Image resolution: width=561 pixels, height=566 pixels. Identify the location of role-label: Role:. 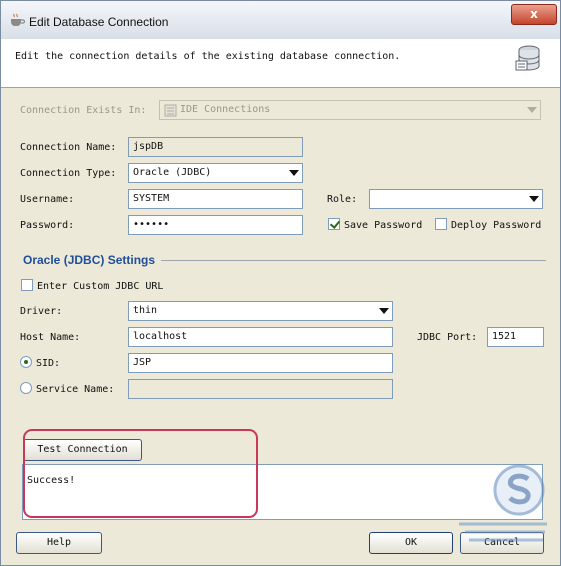
(342, 199).